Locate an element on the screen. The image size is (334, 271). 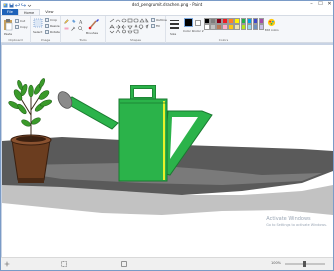
select-label: Select is located at coordinates (38, 32).